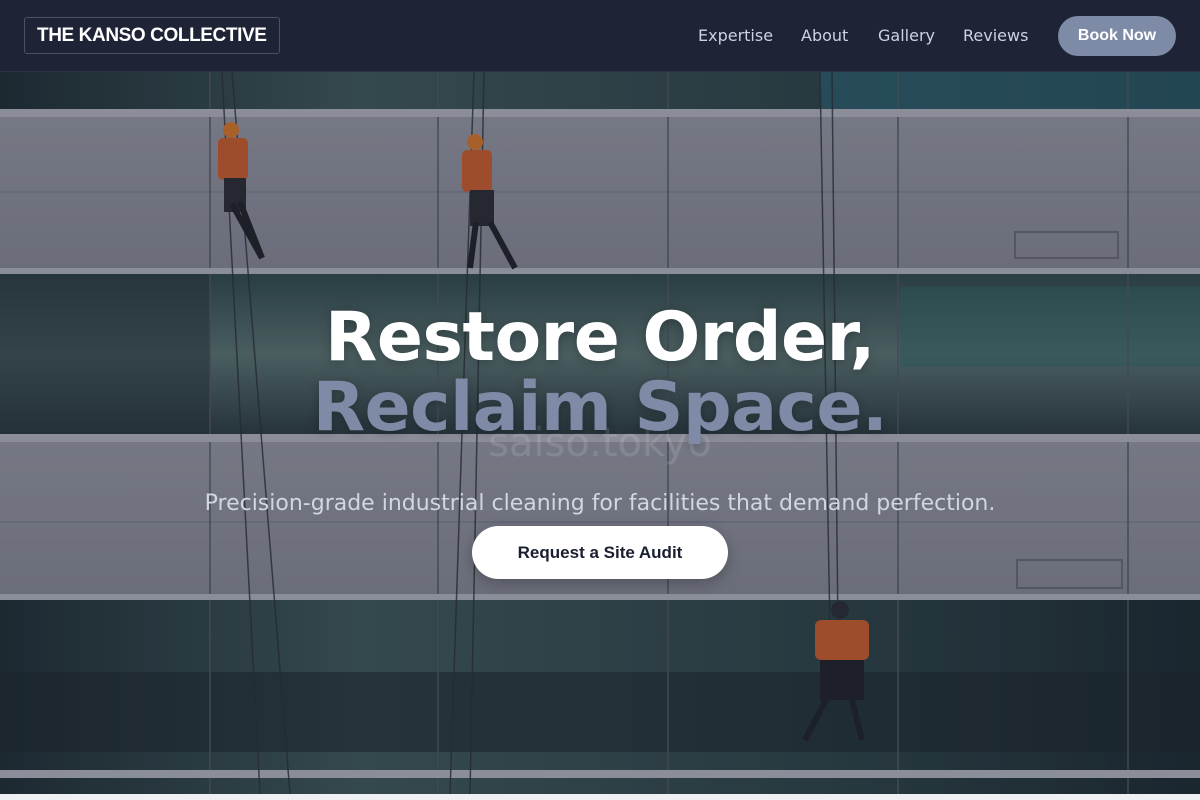  I want to click on brand-logo: THE KANSO COLLECTIVE, so click(152, 35).